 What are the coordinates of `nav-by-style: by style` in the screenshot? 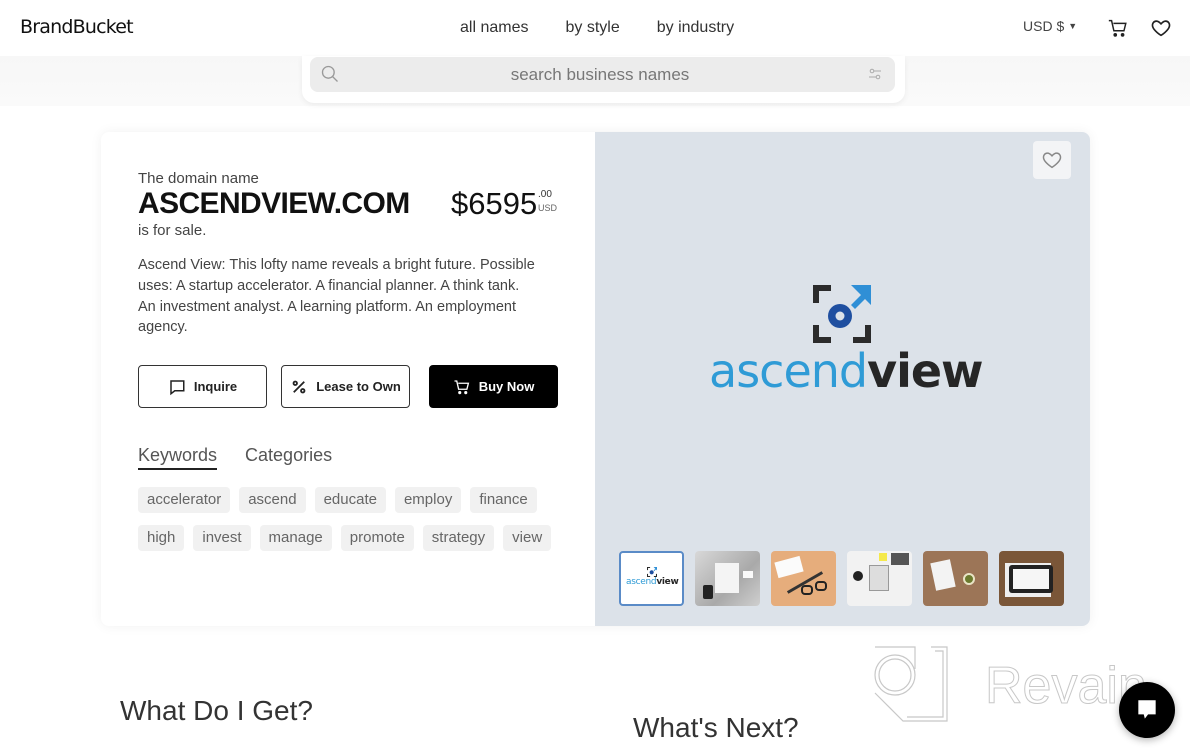 It's located at (592, 28).